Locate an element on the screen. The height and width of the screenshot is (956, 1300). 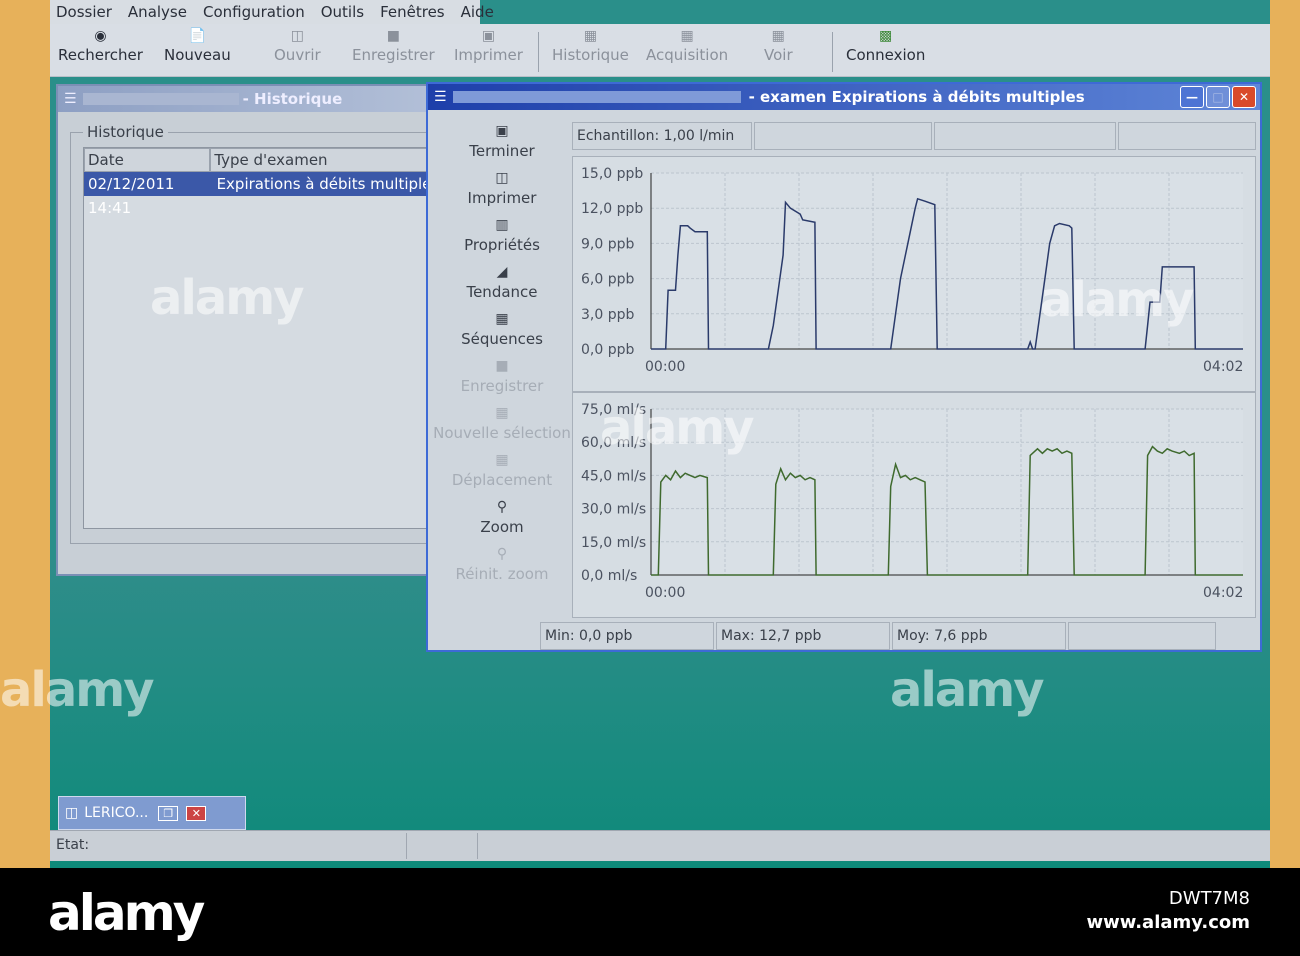
imprimer-label: Imprimer is located at coordinates (488, 55).